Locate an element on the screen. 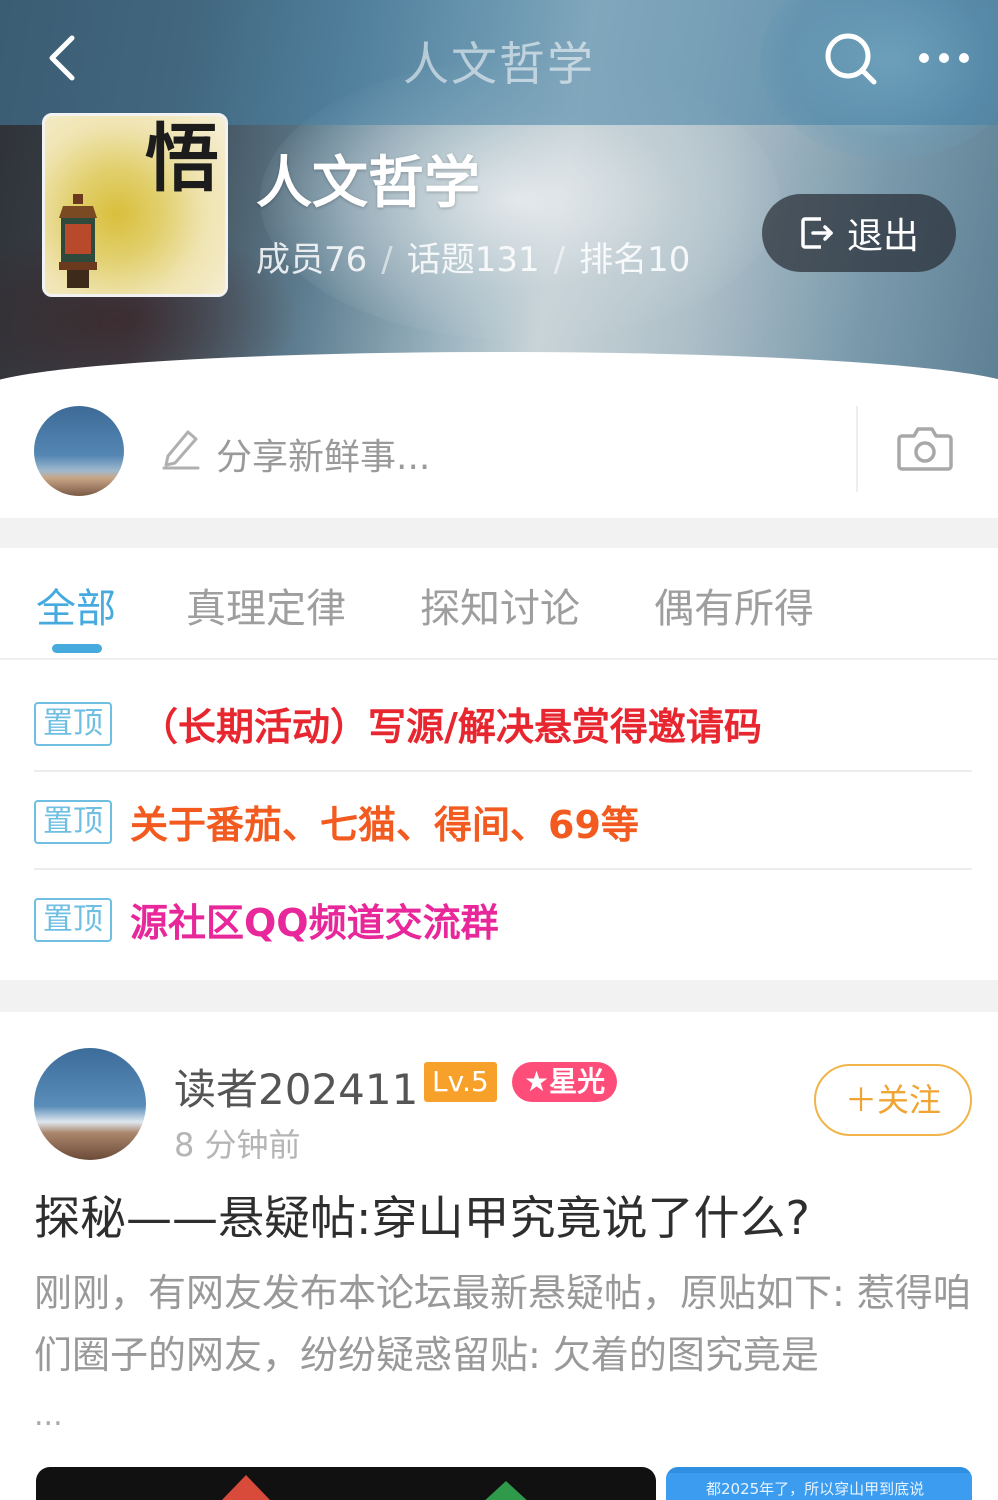 The height and width of the screenshot is (1500, 998). group-avatar: 悟 is located at coordinates (135, 205).